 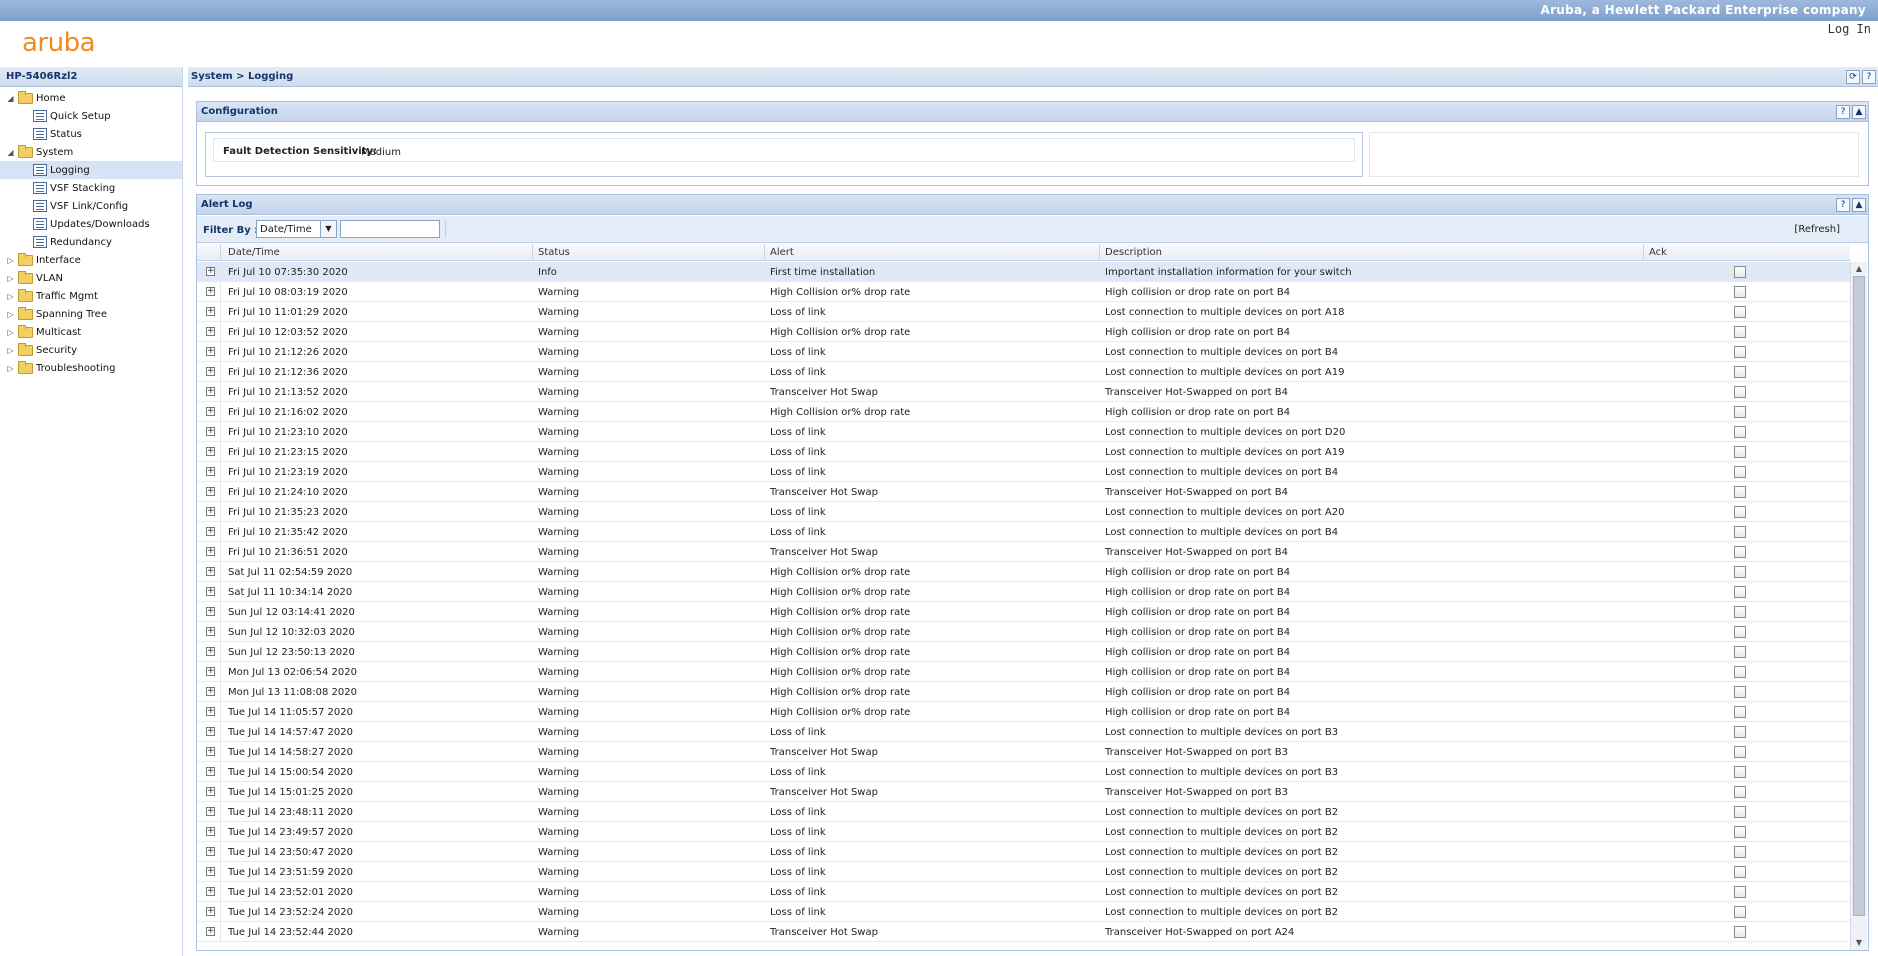 What do you see at coordinates (254, 252) in the screenshot?
I see `column-header-datetime: Date/Time` at bounding box center [254, 252].